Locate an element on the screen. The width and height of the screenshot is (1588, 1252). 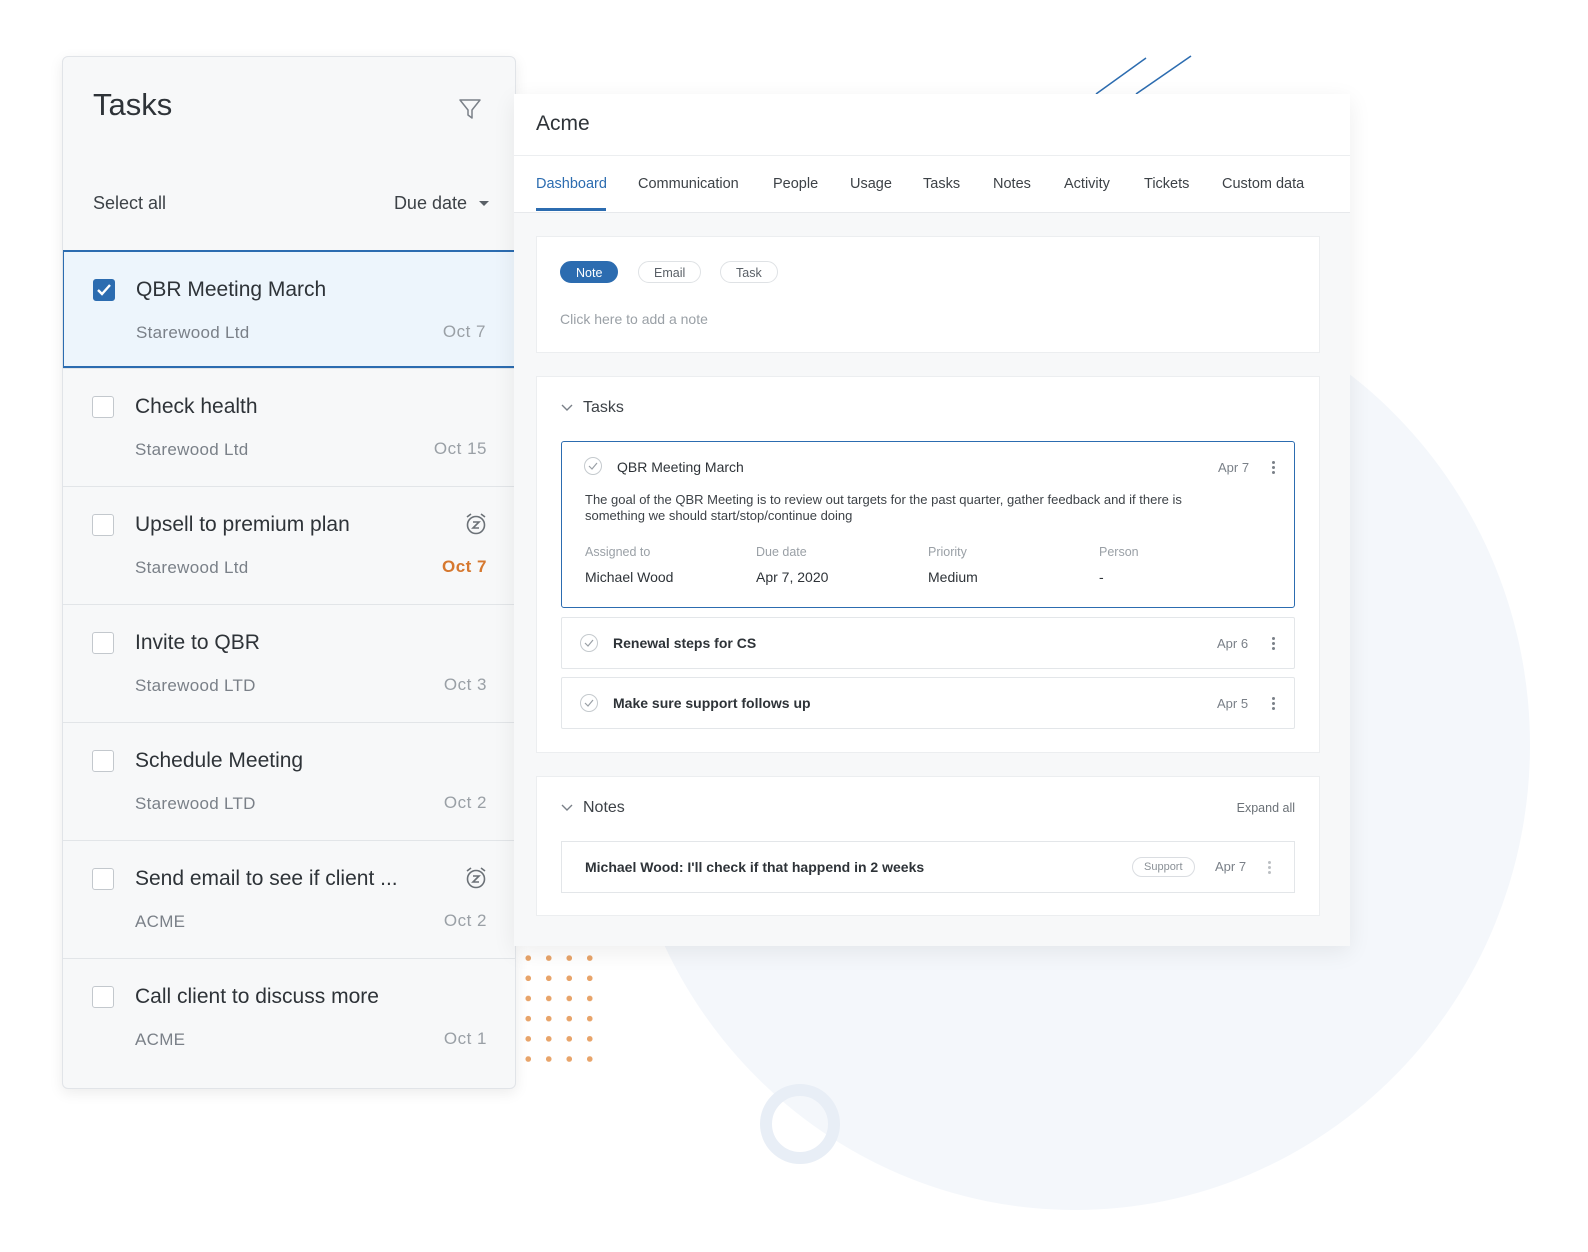
tasks-section-title: Tasks is located at coordinates (603, 407).